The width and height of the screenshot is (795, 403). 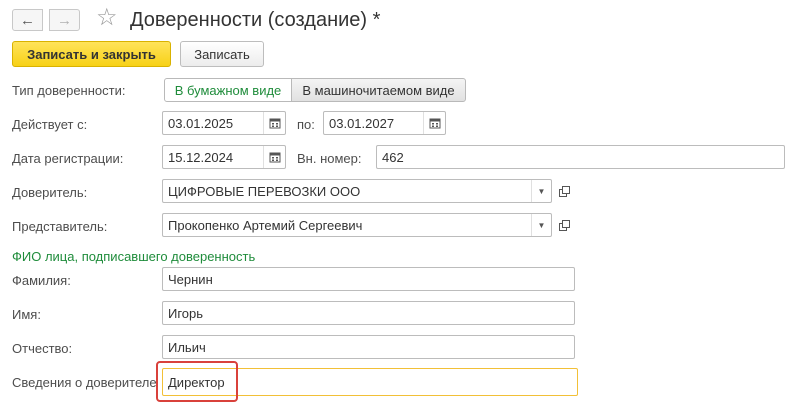 I want to click on first-name-field: Игорь, so click(x=368, y=313).